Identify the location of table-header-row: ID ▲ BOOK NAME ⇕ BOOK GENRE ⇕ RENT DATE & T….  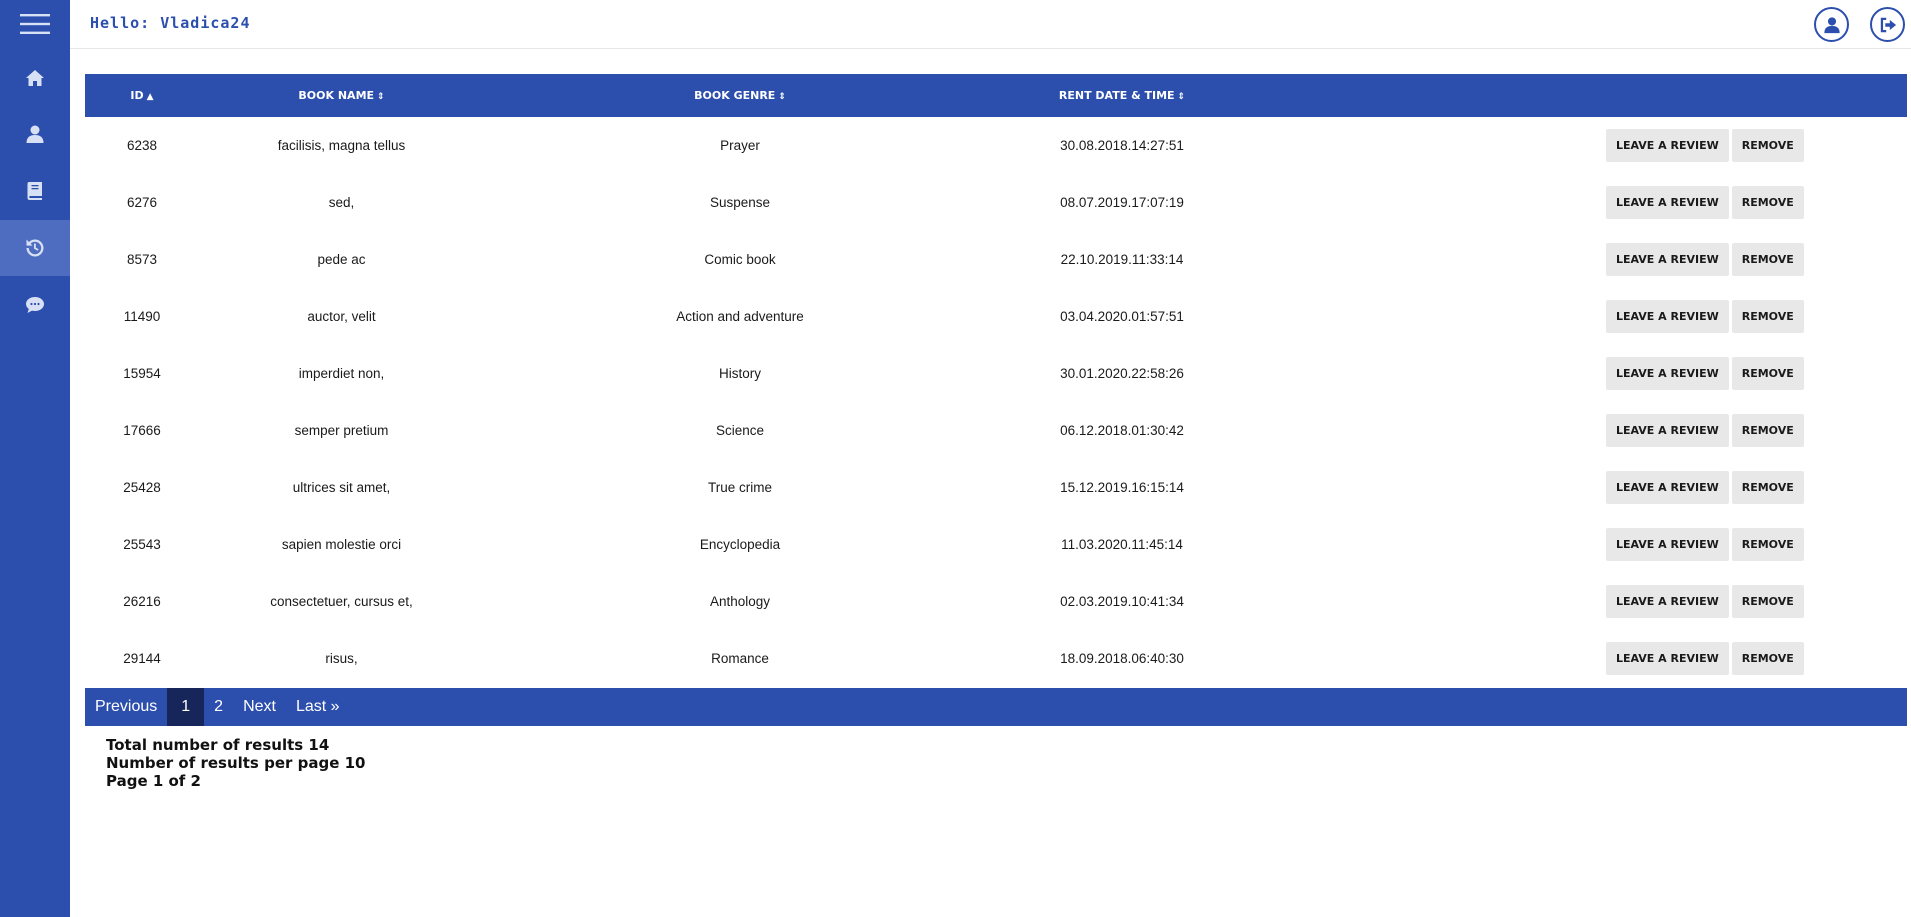
(996, 95).